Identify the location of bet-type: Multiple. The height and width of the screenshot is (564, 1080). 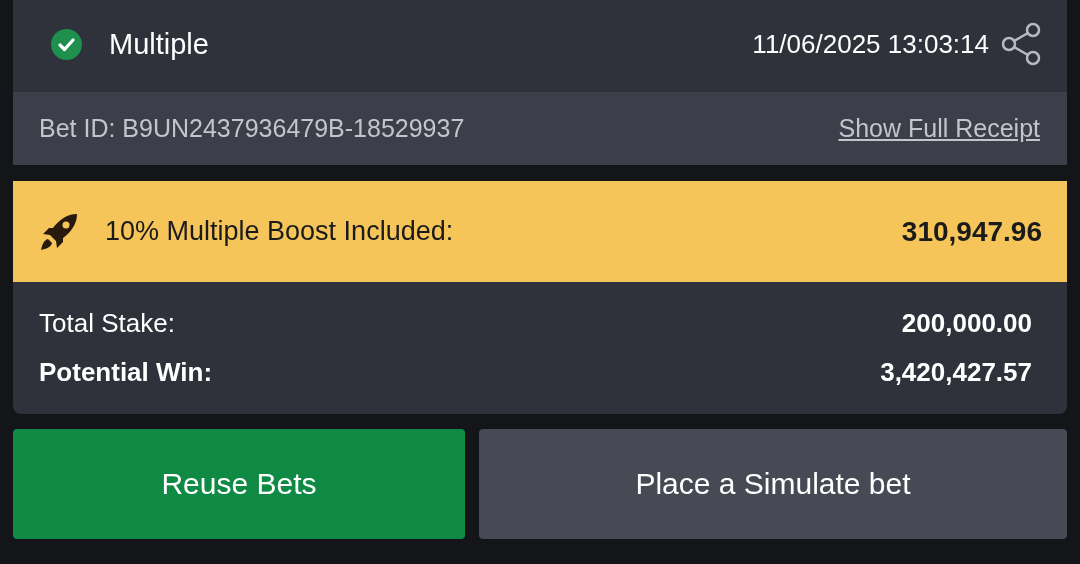
(159, 44).